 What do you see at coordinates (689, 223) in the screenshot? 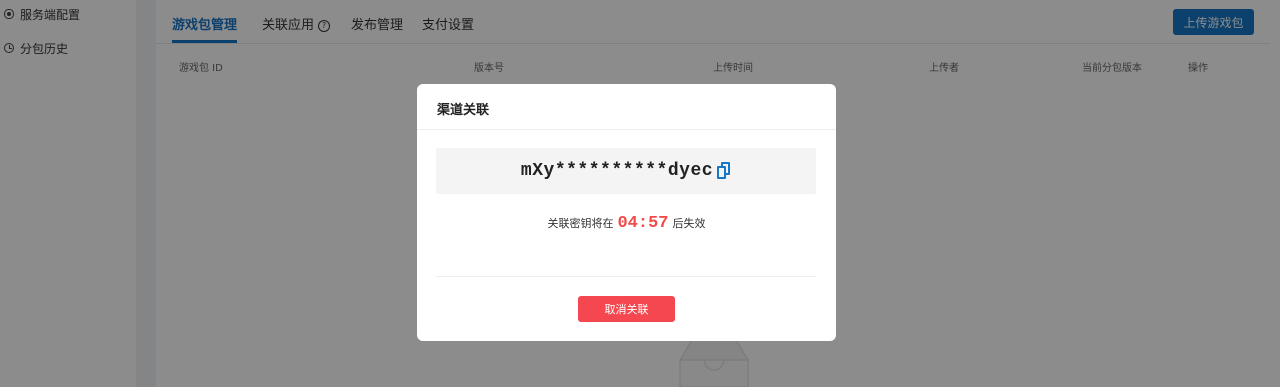
I see `expiry-suffix: 后失效` at bounding box center [689, 223].